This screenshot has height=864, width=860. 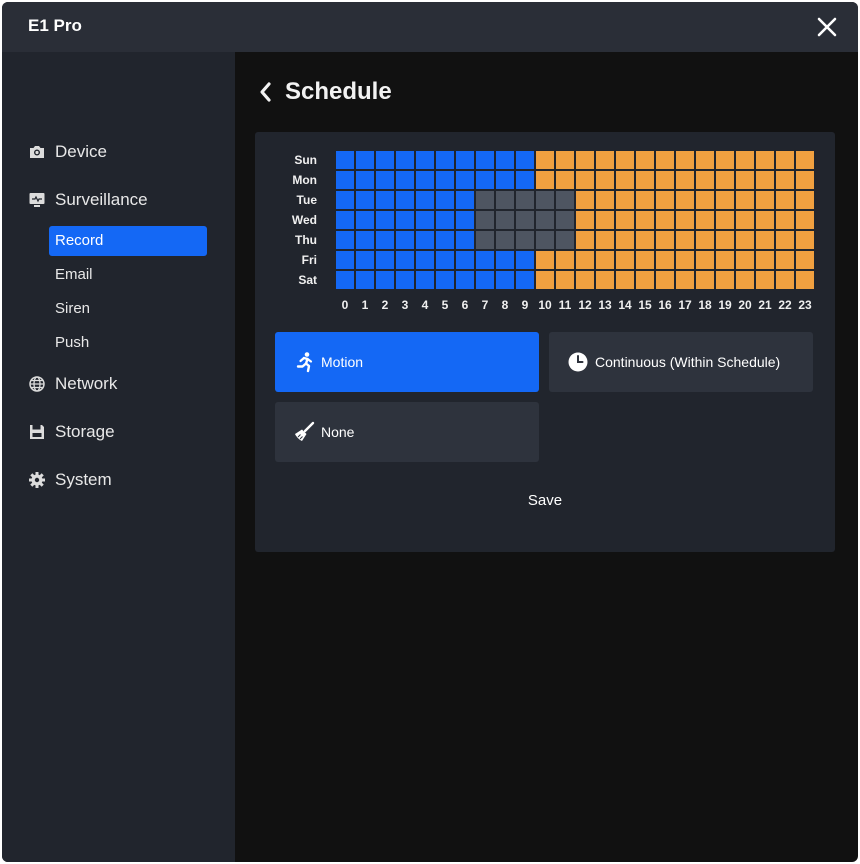 What do you see at coordinates (545, 501) in the screenshot?
I see `save-button: Save` at bounding box center [545, 501].